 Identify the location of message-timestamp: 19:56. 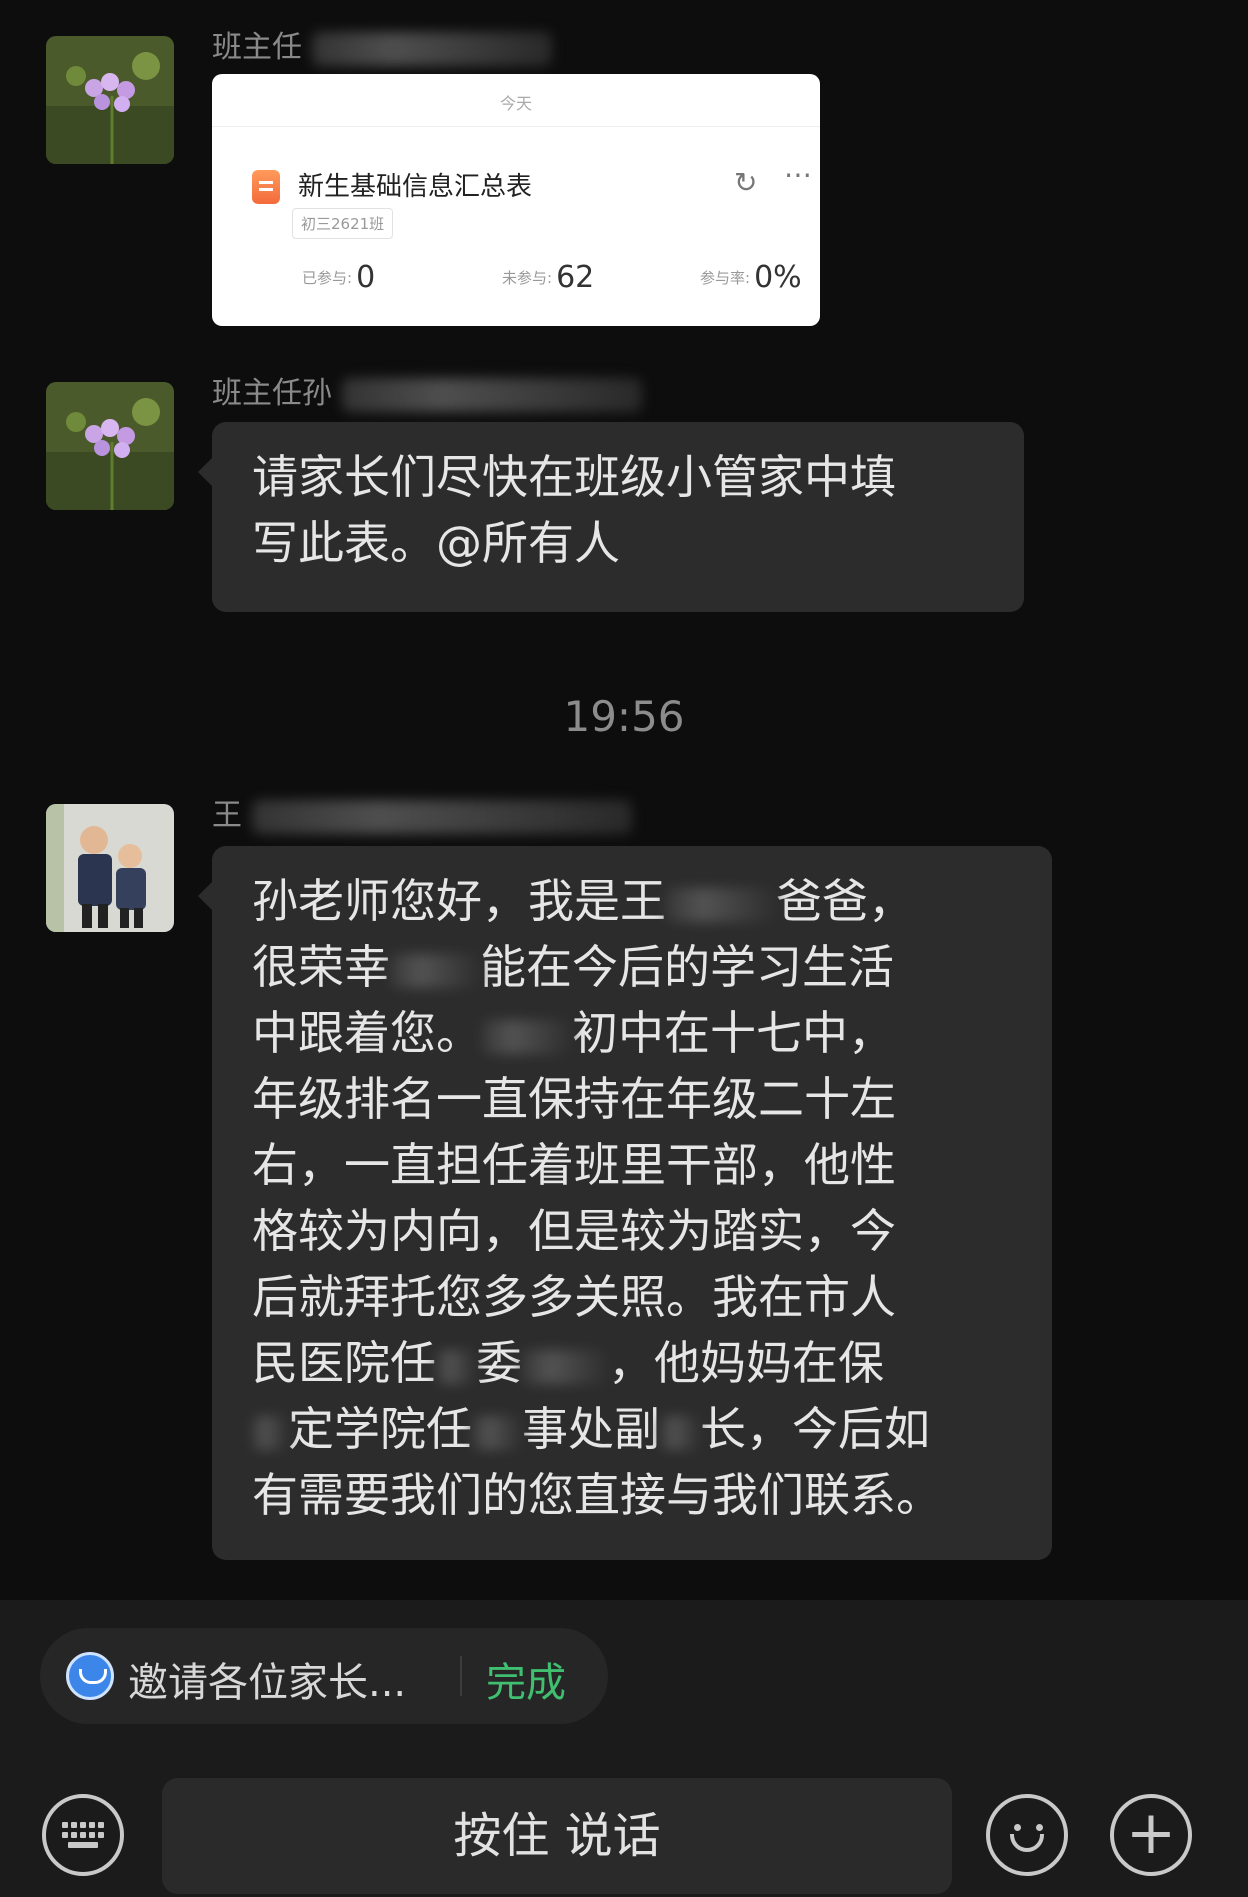
(624, 716).